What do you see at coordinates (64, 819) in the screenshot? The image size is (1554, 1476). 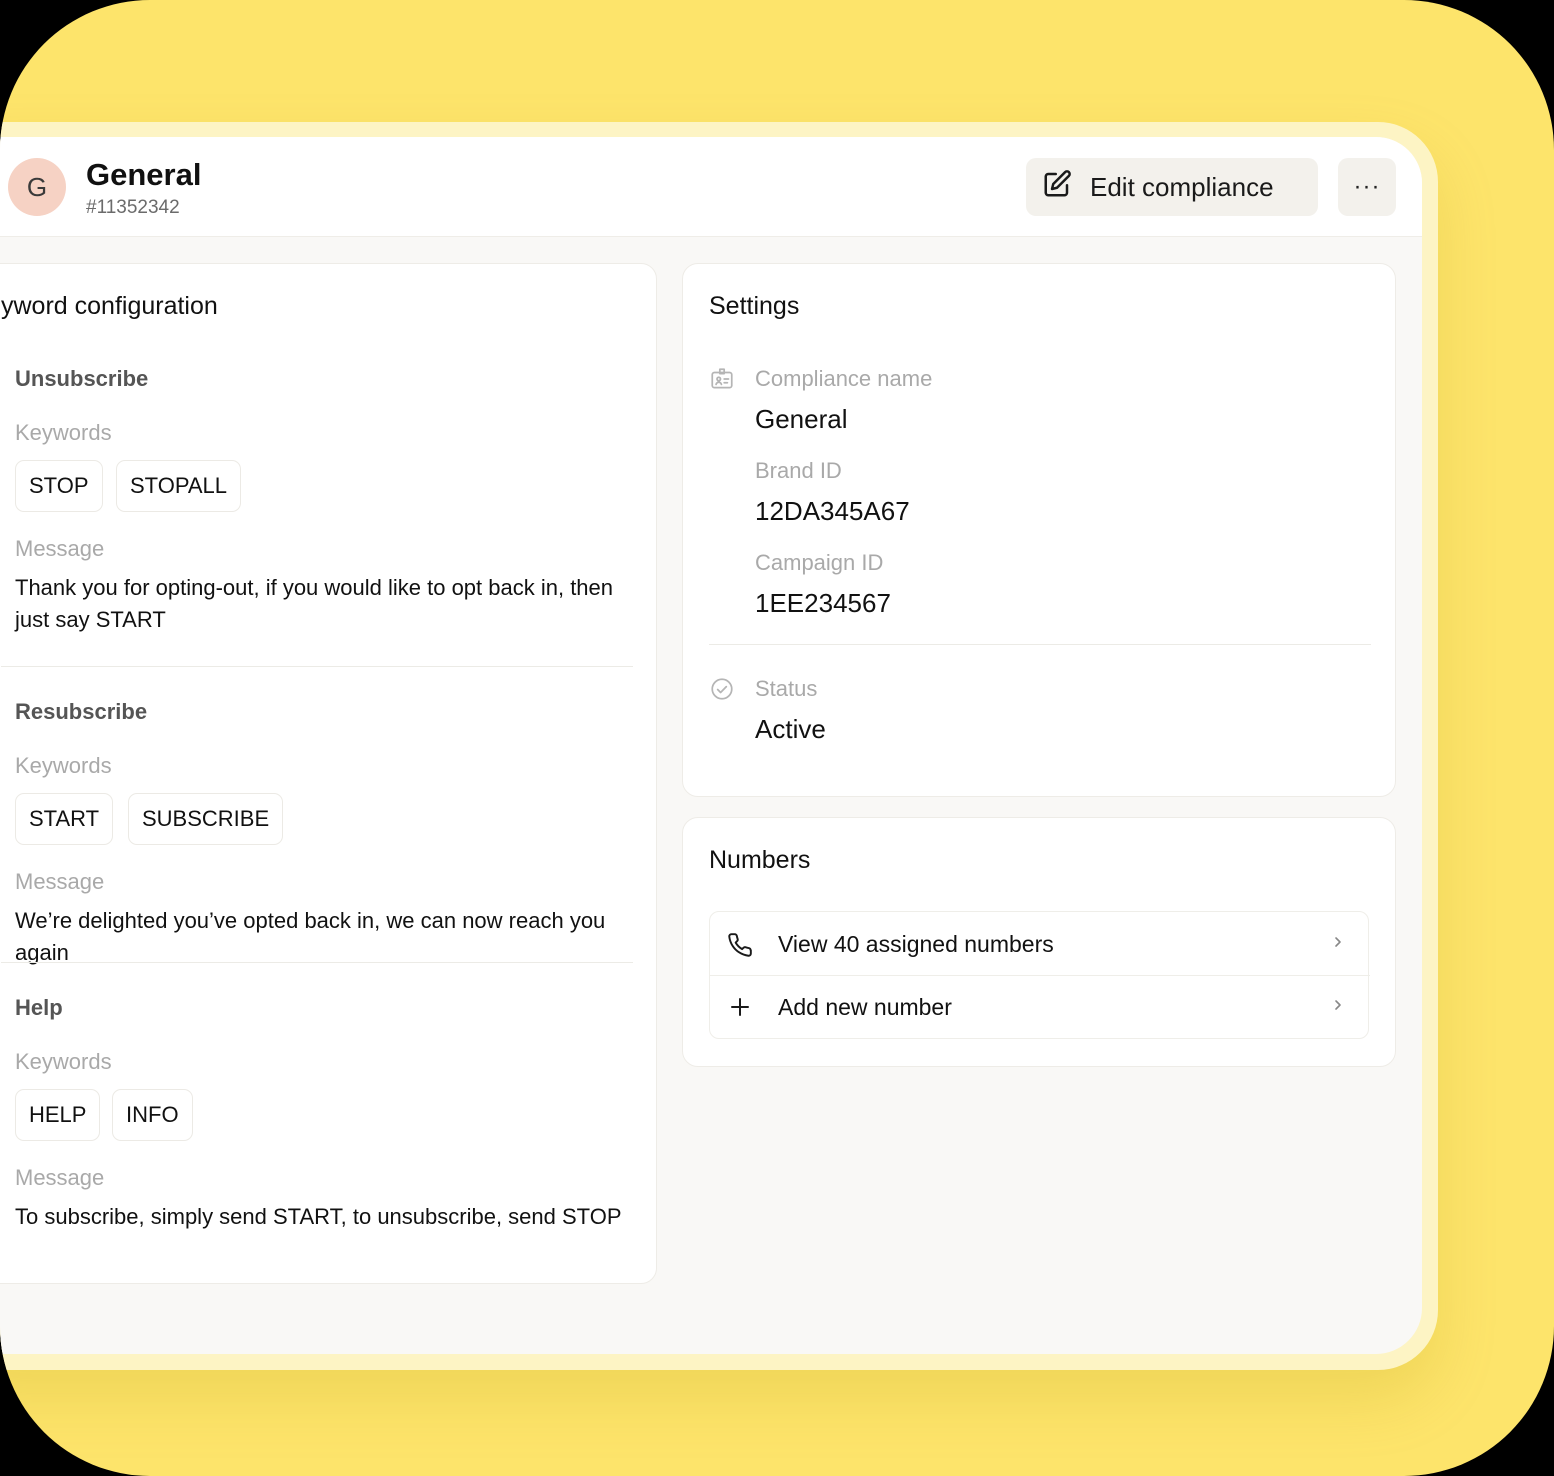 I see `keyword-chip: START` at bounding box center [64, 819].